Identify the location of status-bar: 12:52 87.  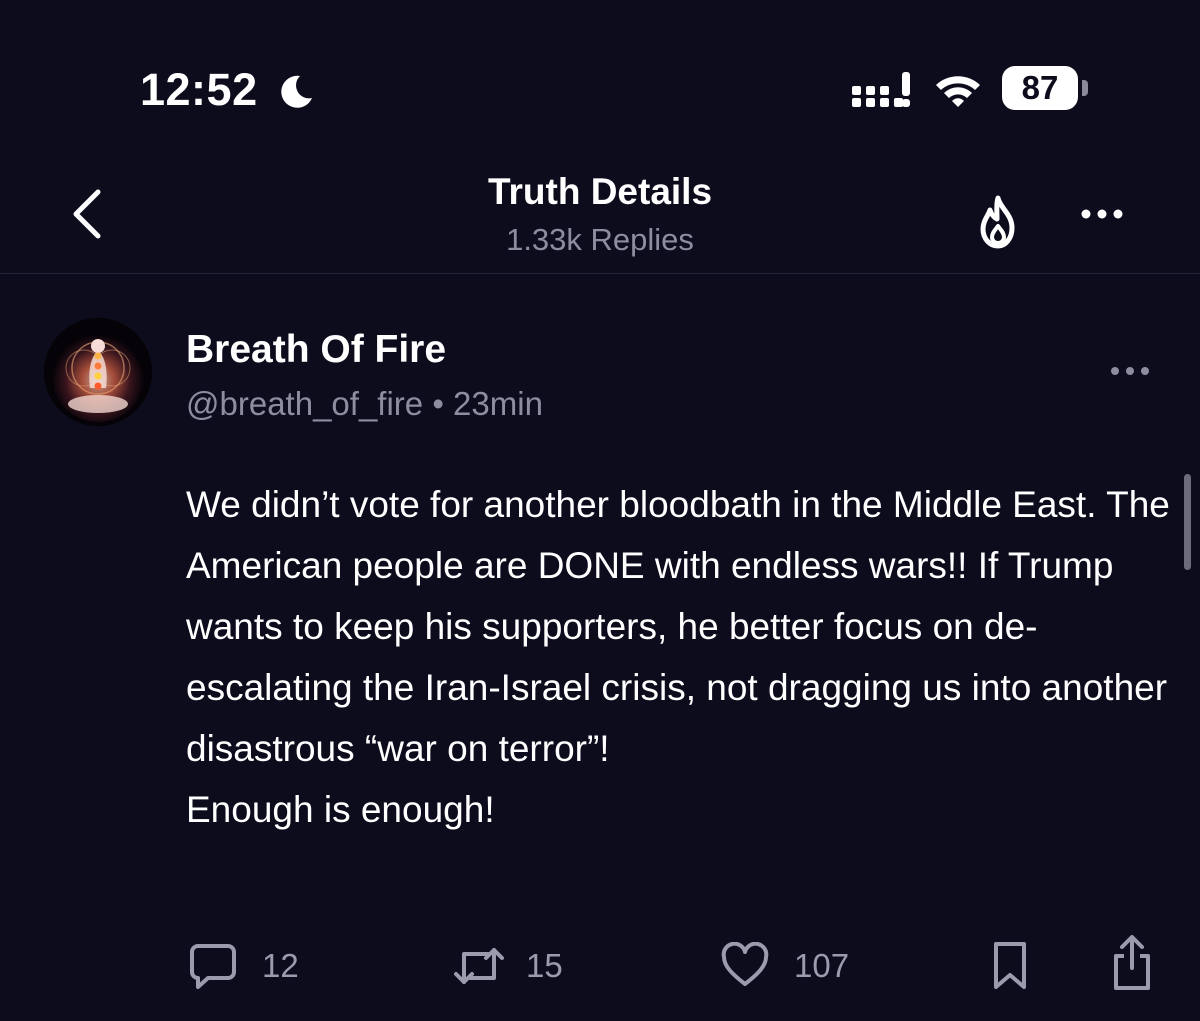
(600, 65).